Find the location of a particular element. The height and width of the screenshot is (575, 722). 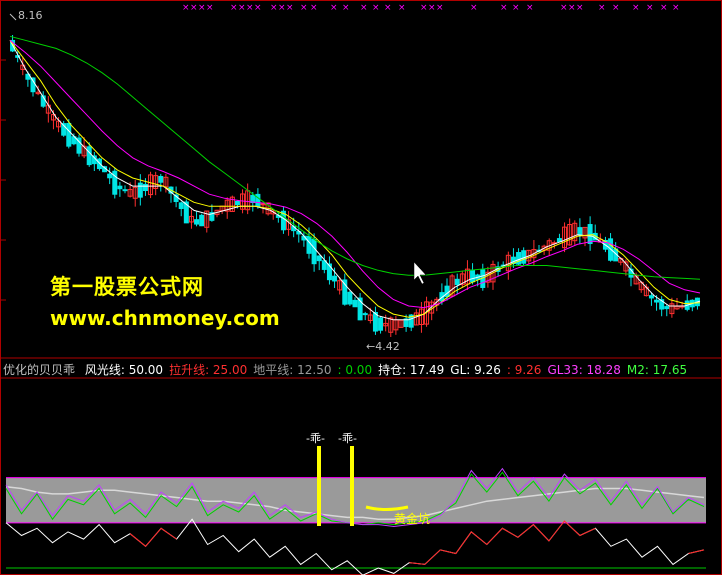

signal-mark-23: × is located at coordinates (504, 8).